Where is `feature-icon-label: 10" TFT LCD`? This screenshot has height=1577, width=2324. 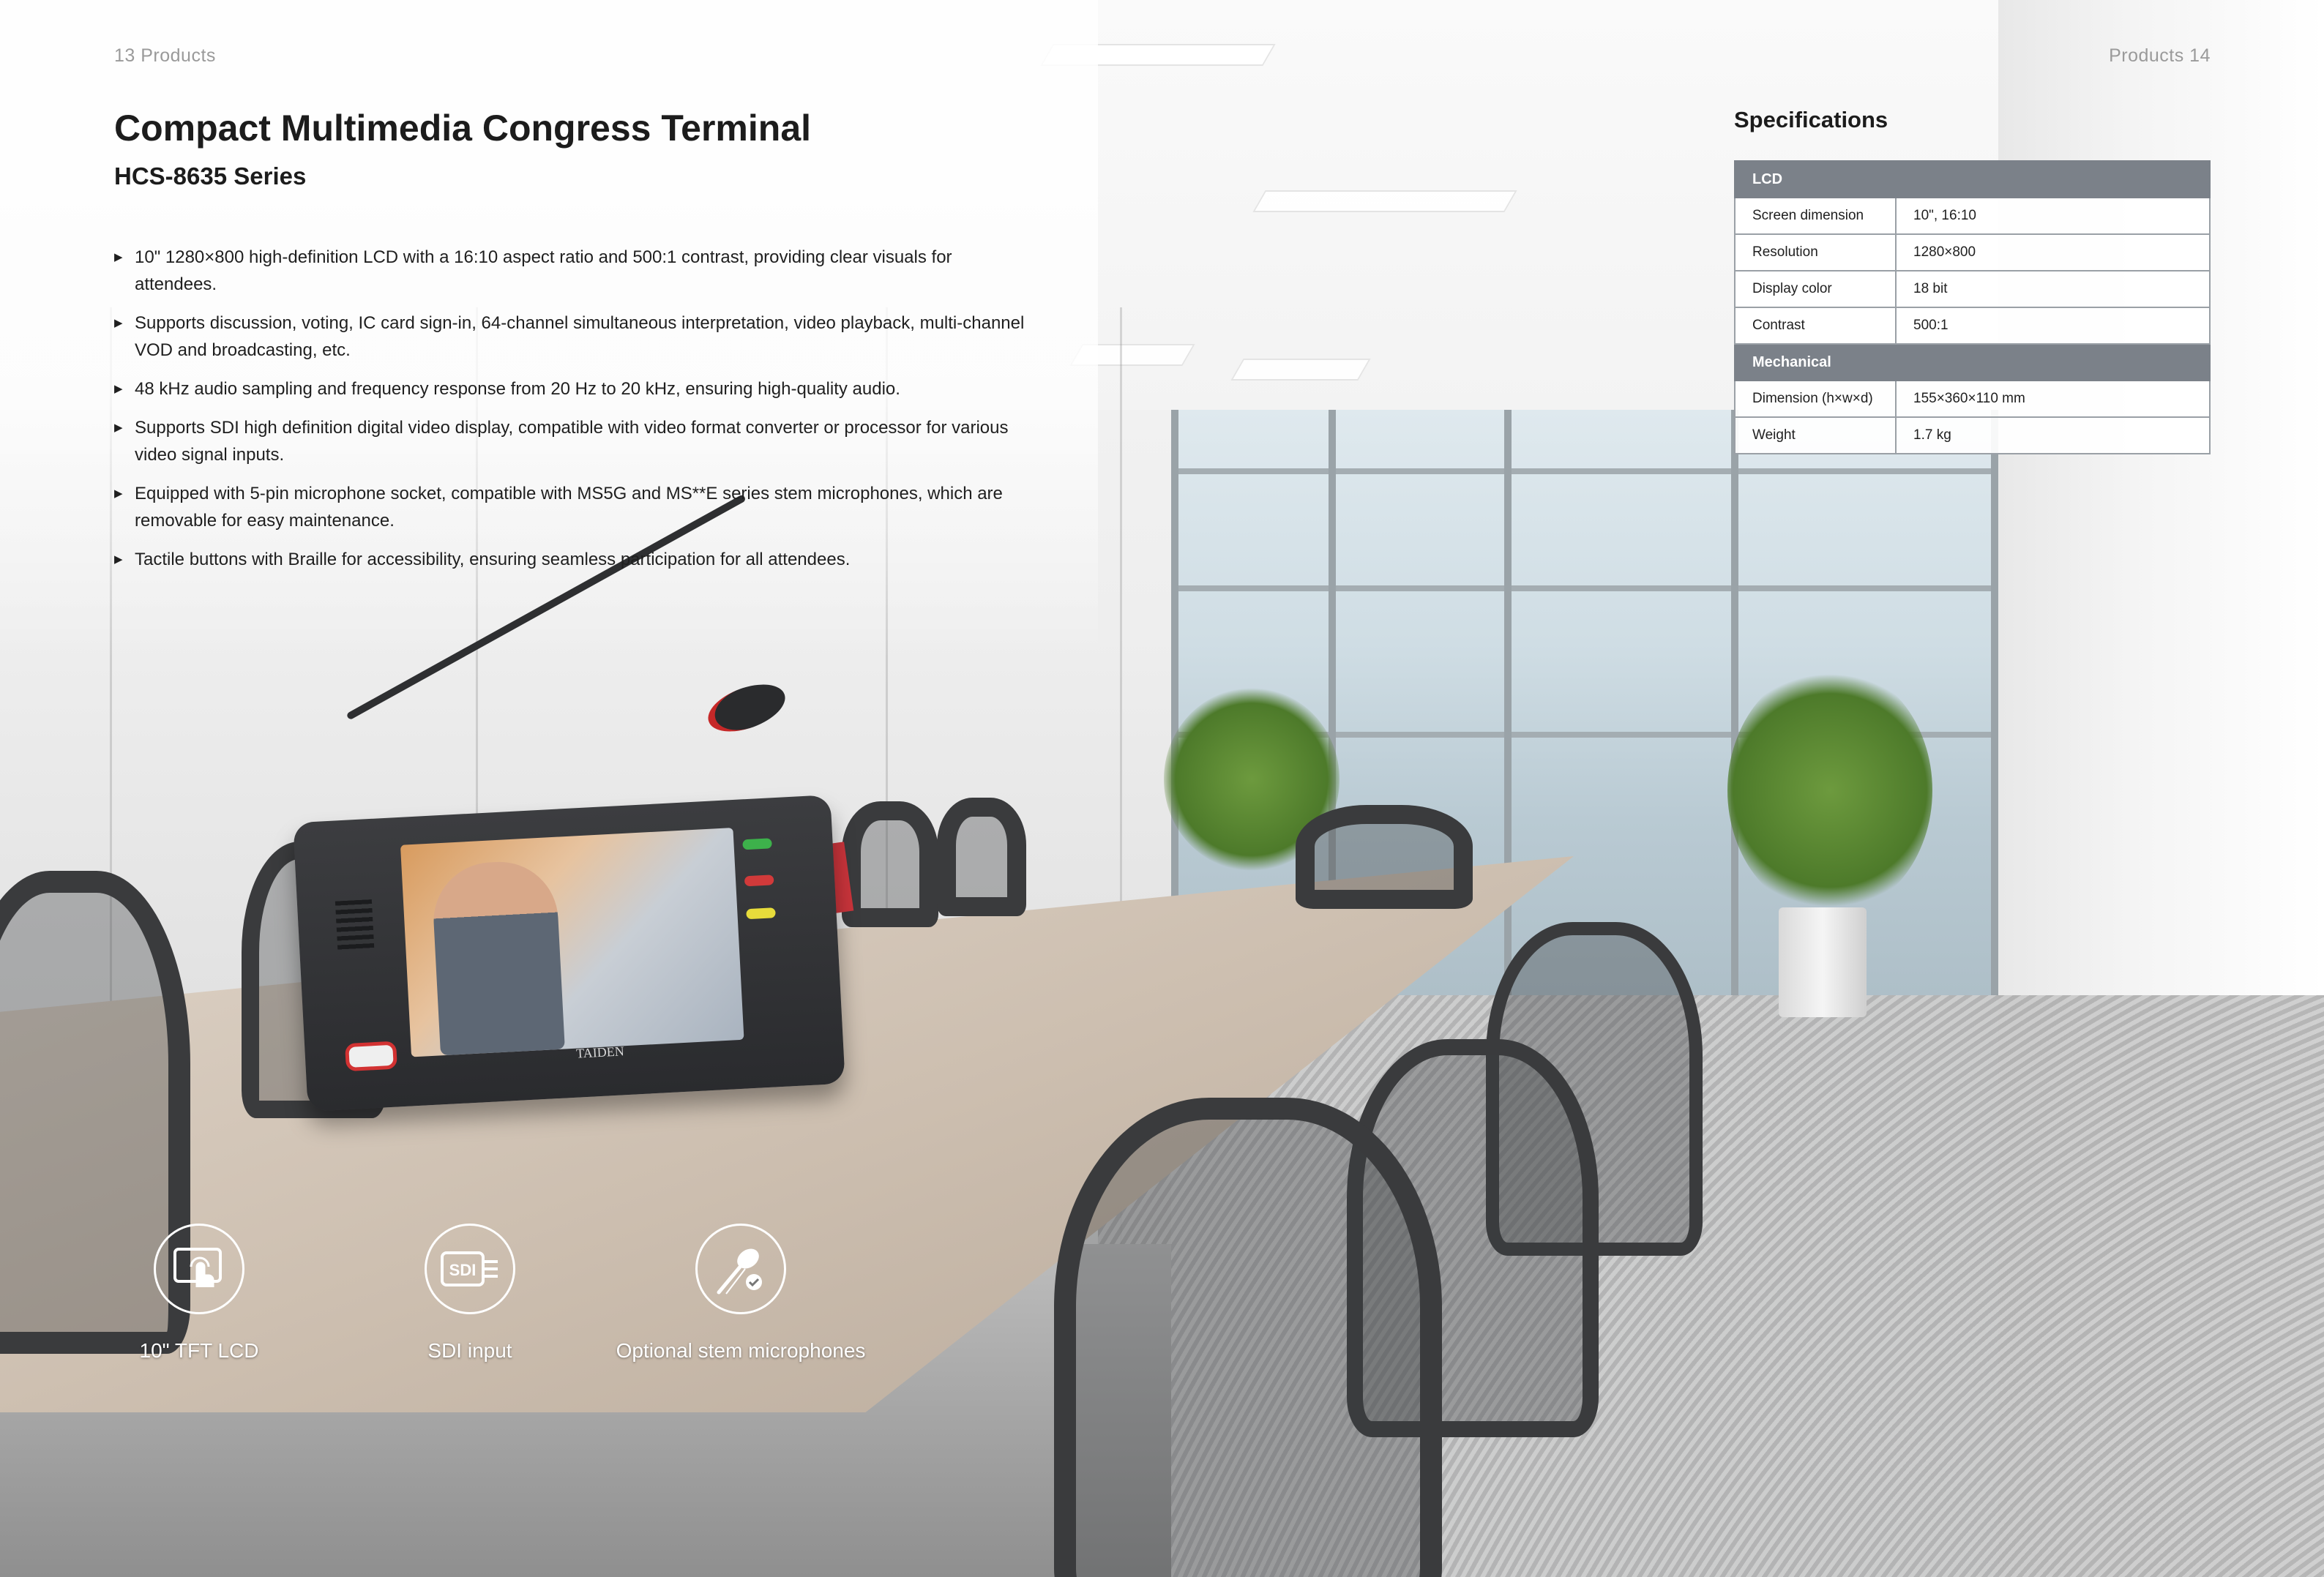
feature-icon-label: 10" TFT LCD is located at coordinates (199, 1351).